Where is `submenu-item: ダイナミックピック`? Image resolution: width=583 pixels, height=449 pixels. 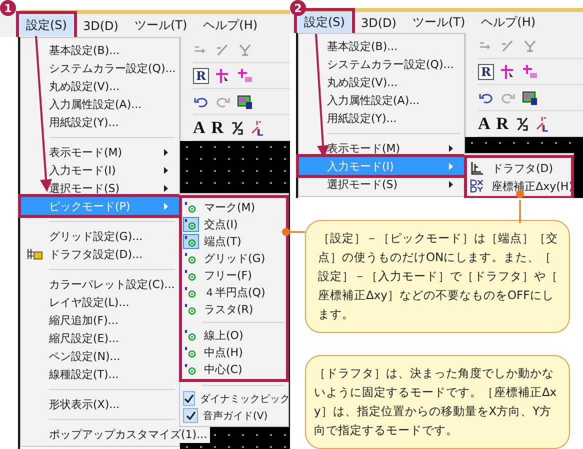 submenu-item: ダイナミックピック is located at coordinates (234, 398).